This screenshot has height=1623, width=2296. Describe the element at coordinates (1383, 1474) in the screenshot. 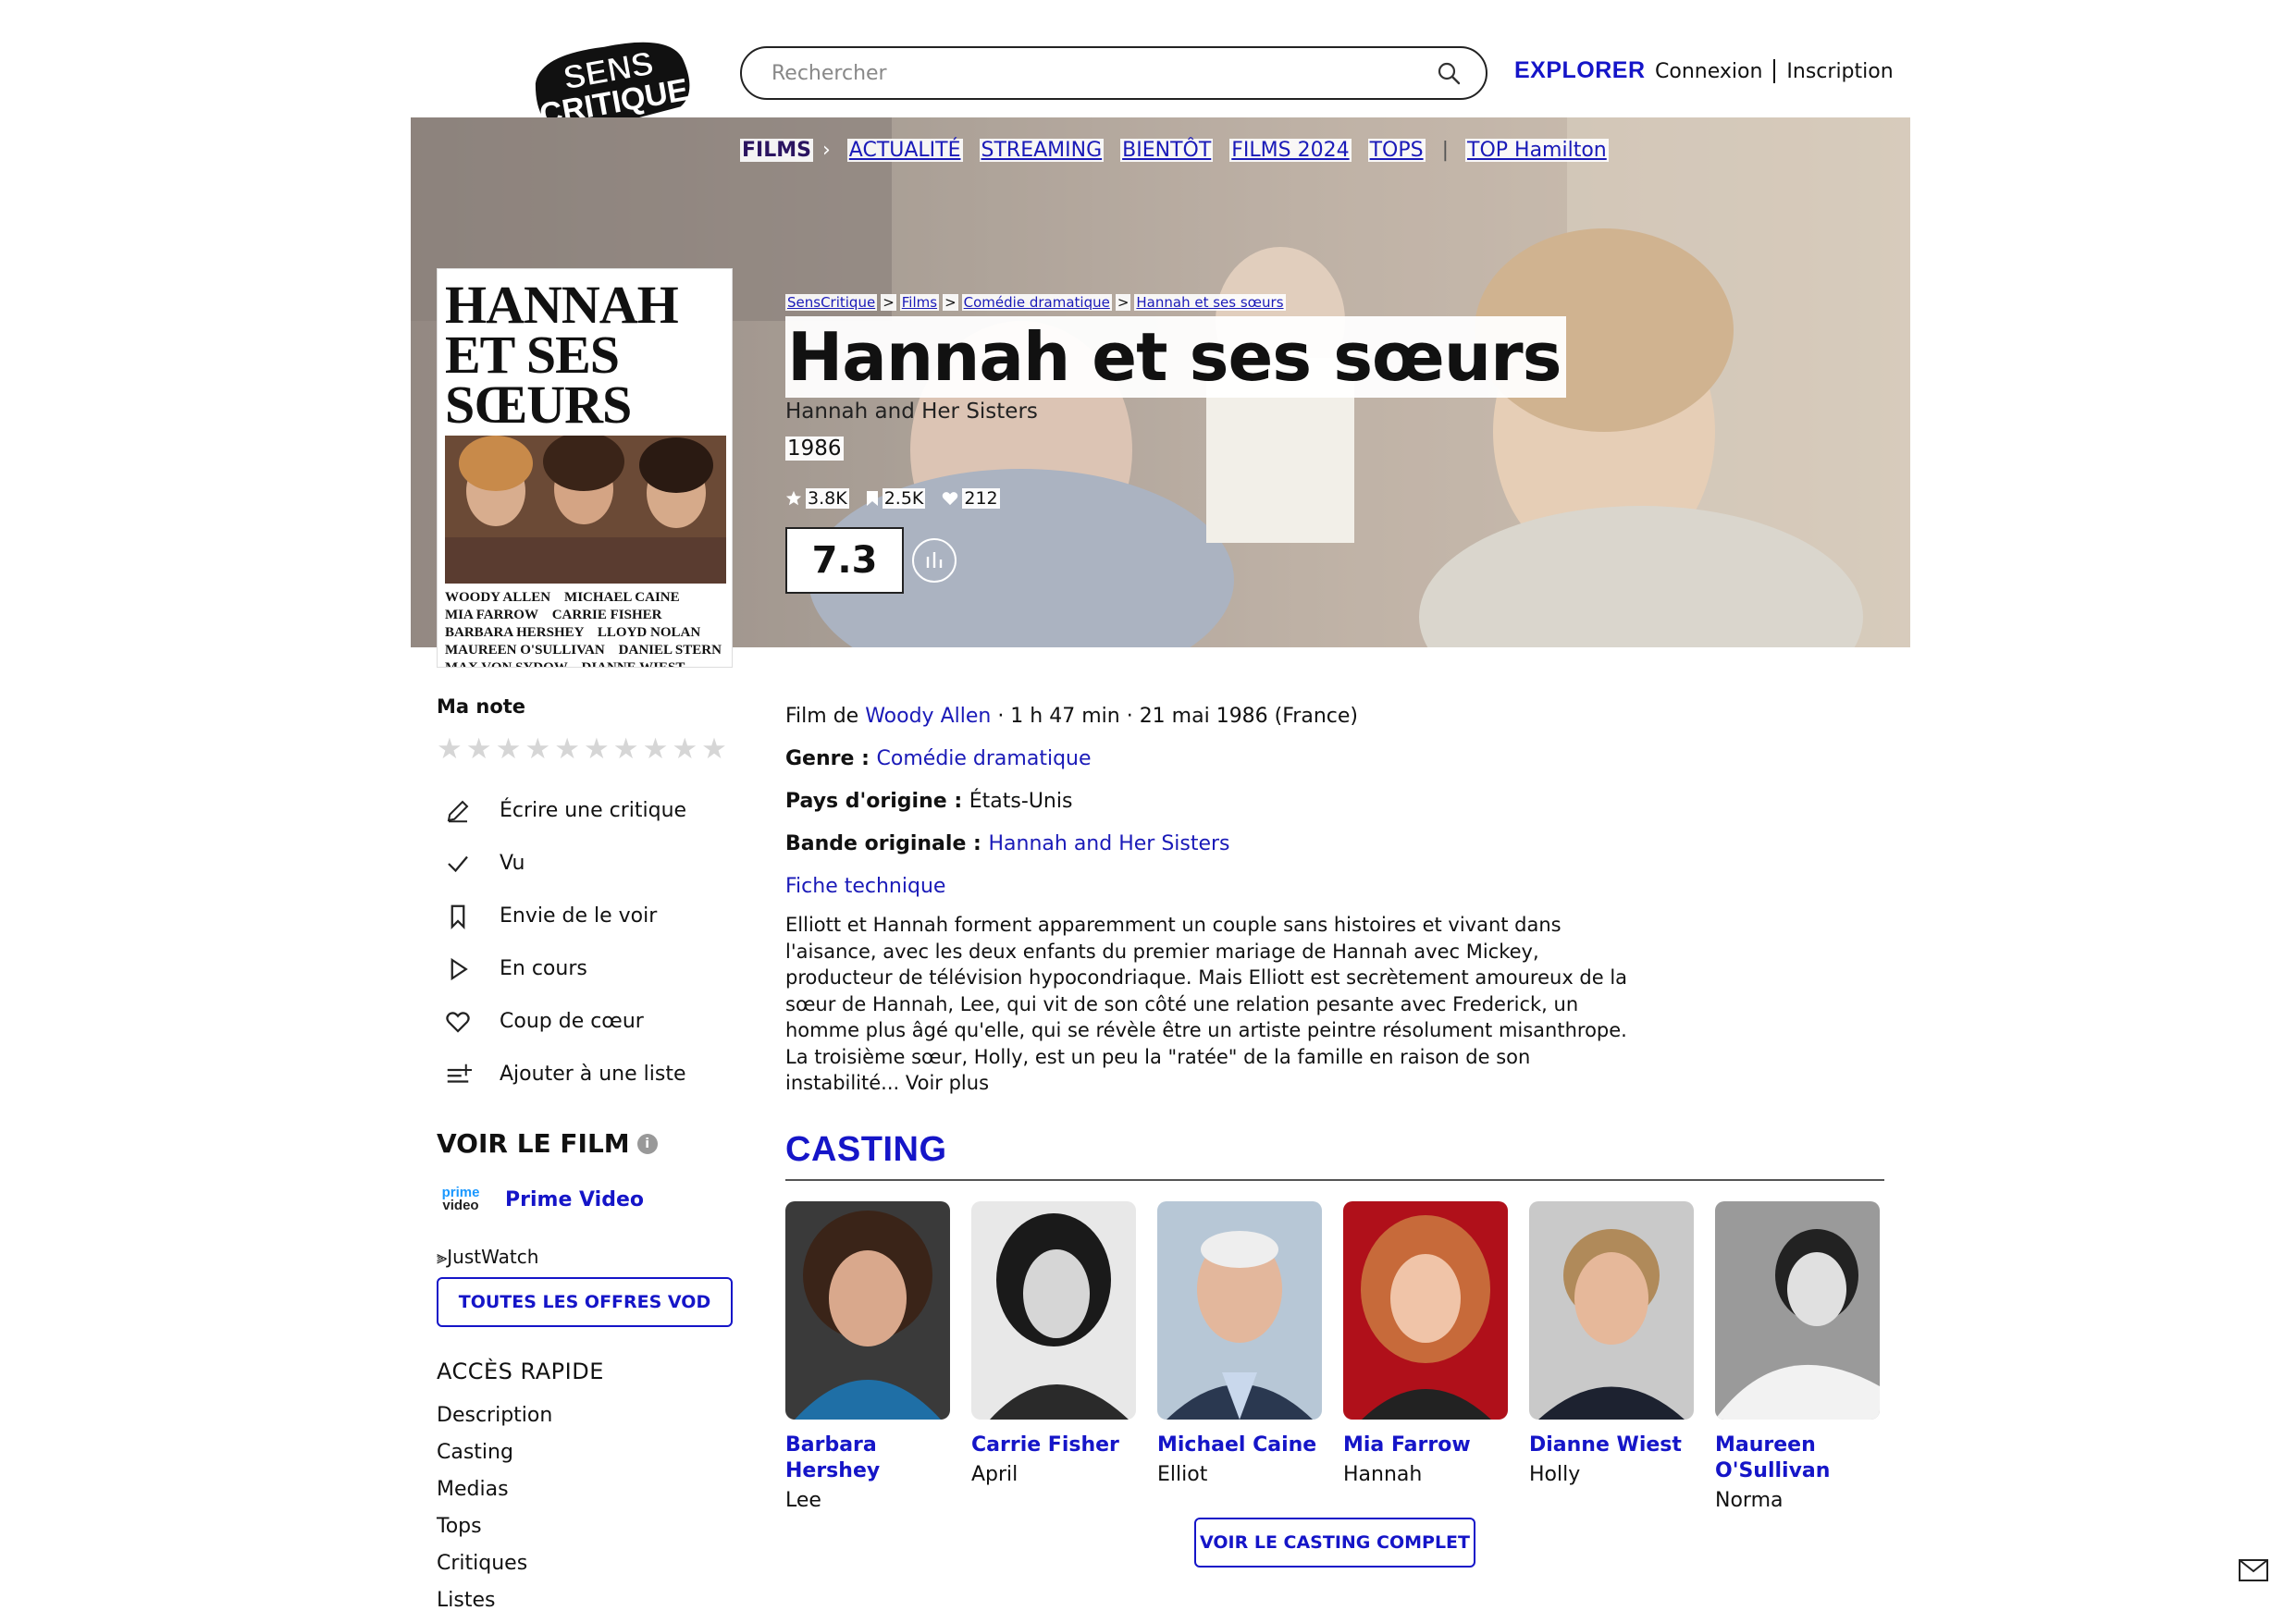

I see `character-name: Hannah` at that location.